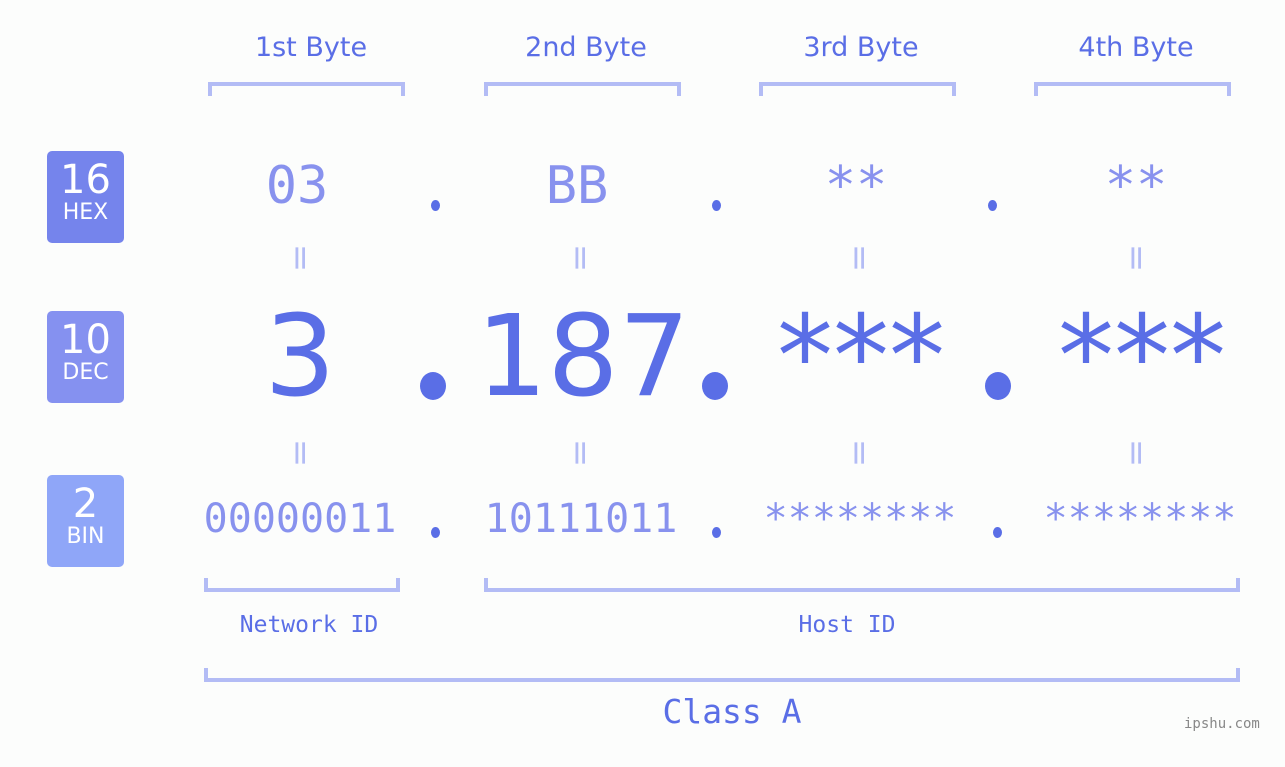 The image size is (1285, 767). What do you see at coordinates (862, 585) in the screenshot?
I see `host-id-bracket` at bounding box center [862, 585].